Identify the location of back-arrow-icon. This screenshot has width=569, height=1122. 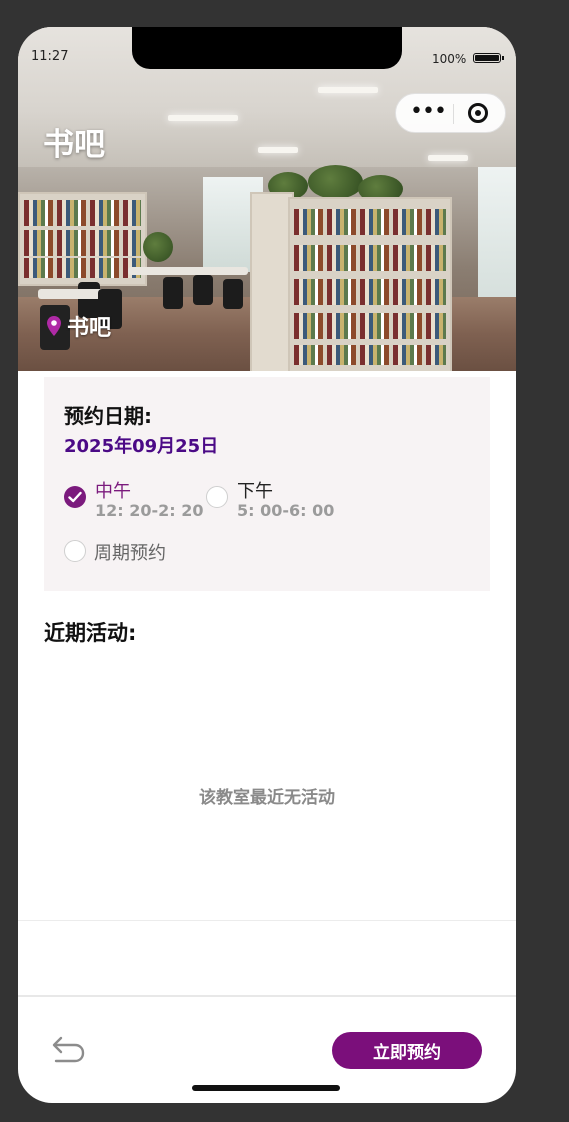
(69, 1050).